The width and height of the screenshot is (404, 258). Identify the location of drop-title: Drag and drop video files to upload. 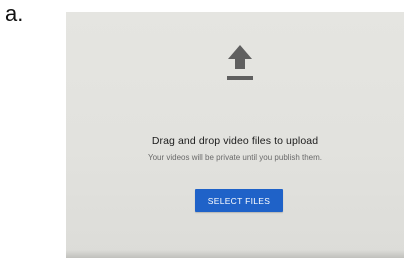
(235, 141).